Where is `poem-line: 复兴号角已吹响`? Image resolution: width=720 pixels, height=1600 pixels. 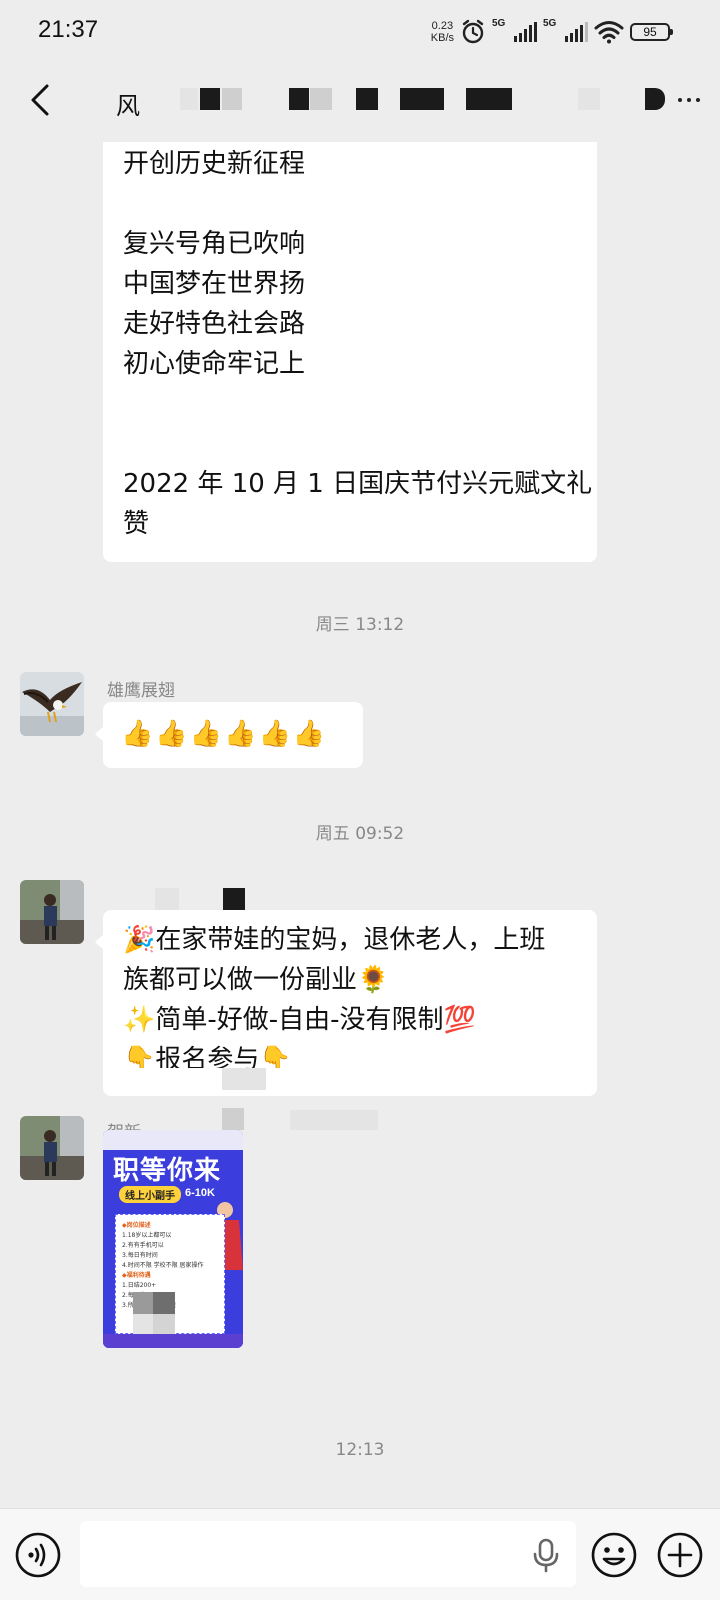
poem-line: 复兴号角已吹响 is located at coordinates (214, 244).